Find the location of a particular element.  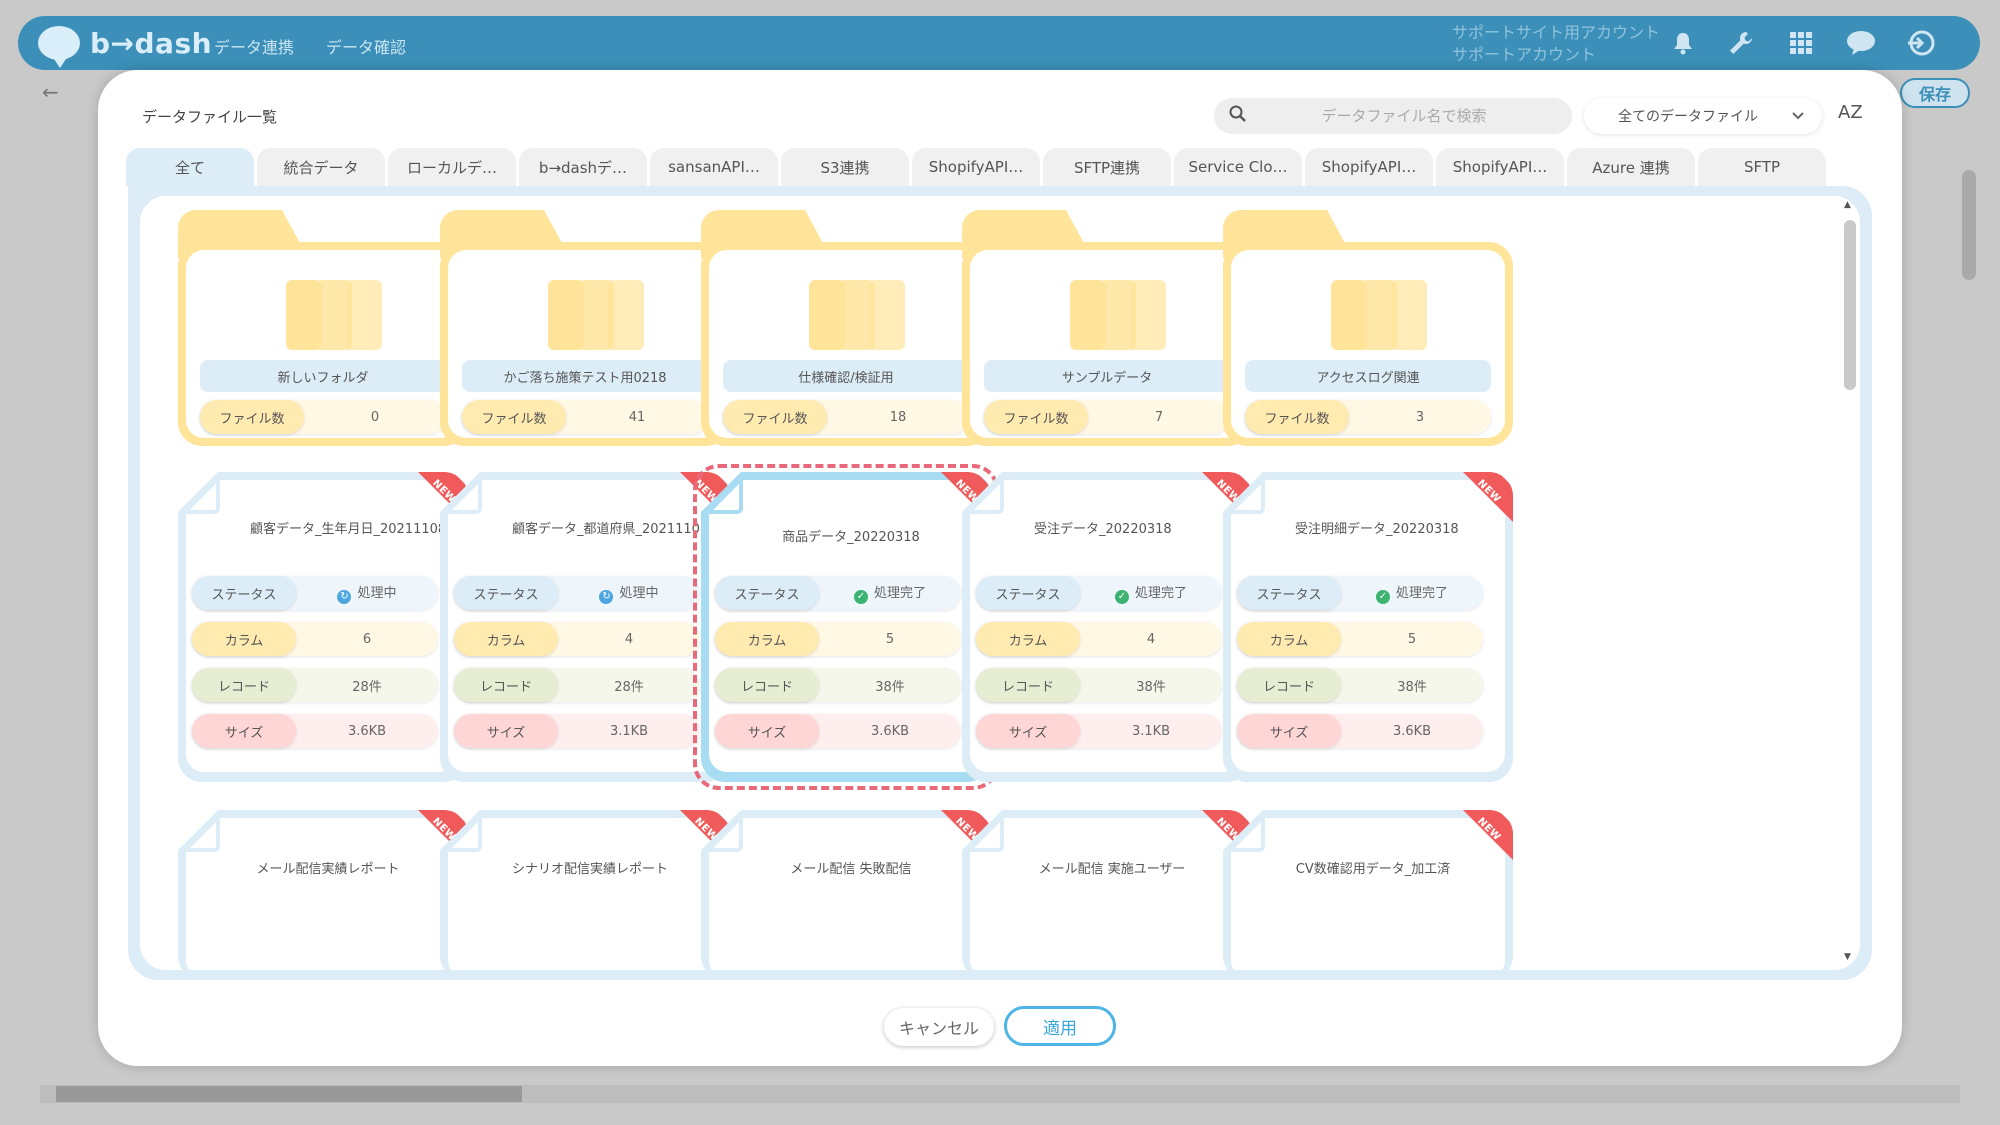

size-row: サイズ 3.6KB is located at coordinates (1360, 731).